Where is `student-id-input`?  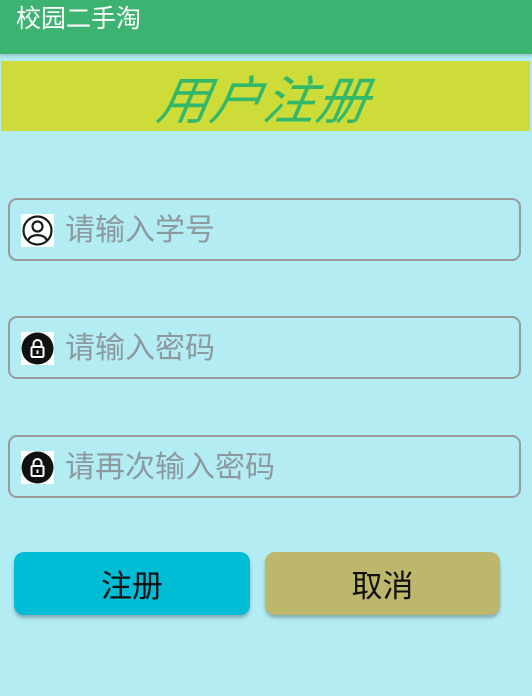 student-id-input is located at coordinates (285, 230).